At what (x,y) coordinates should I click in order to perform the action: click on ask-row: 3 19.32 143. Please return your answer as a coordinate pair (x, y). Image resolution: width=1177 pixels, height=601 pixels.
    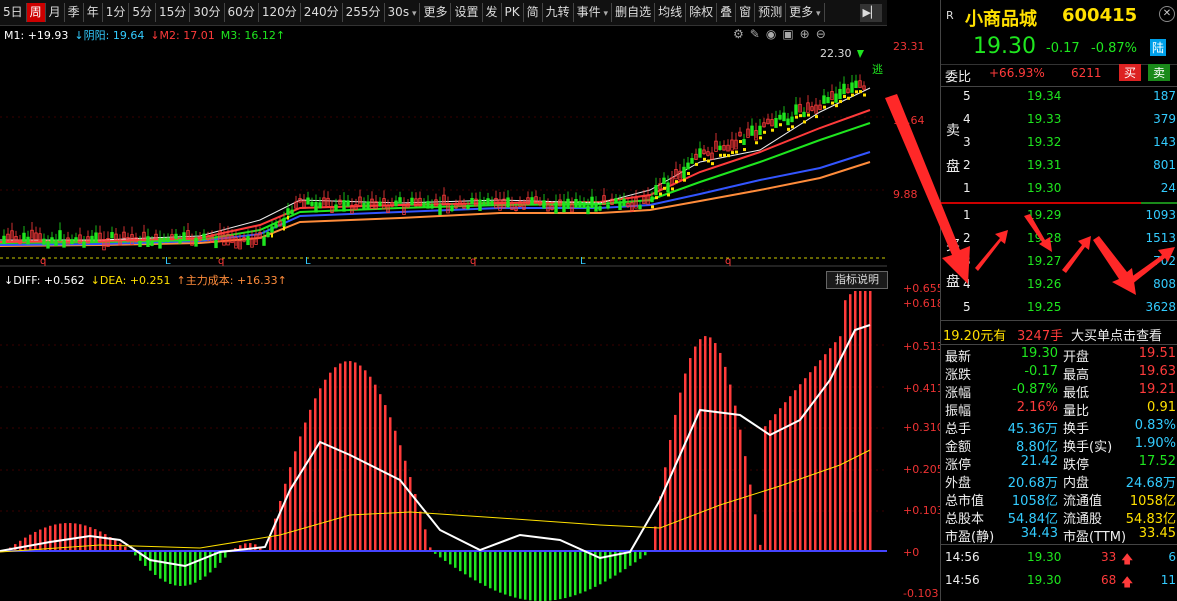
    Looking at the image, I should click on (1059, 142).